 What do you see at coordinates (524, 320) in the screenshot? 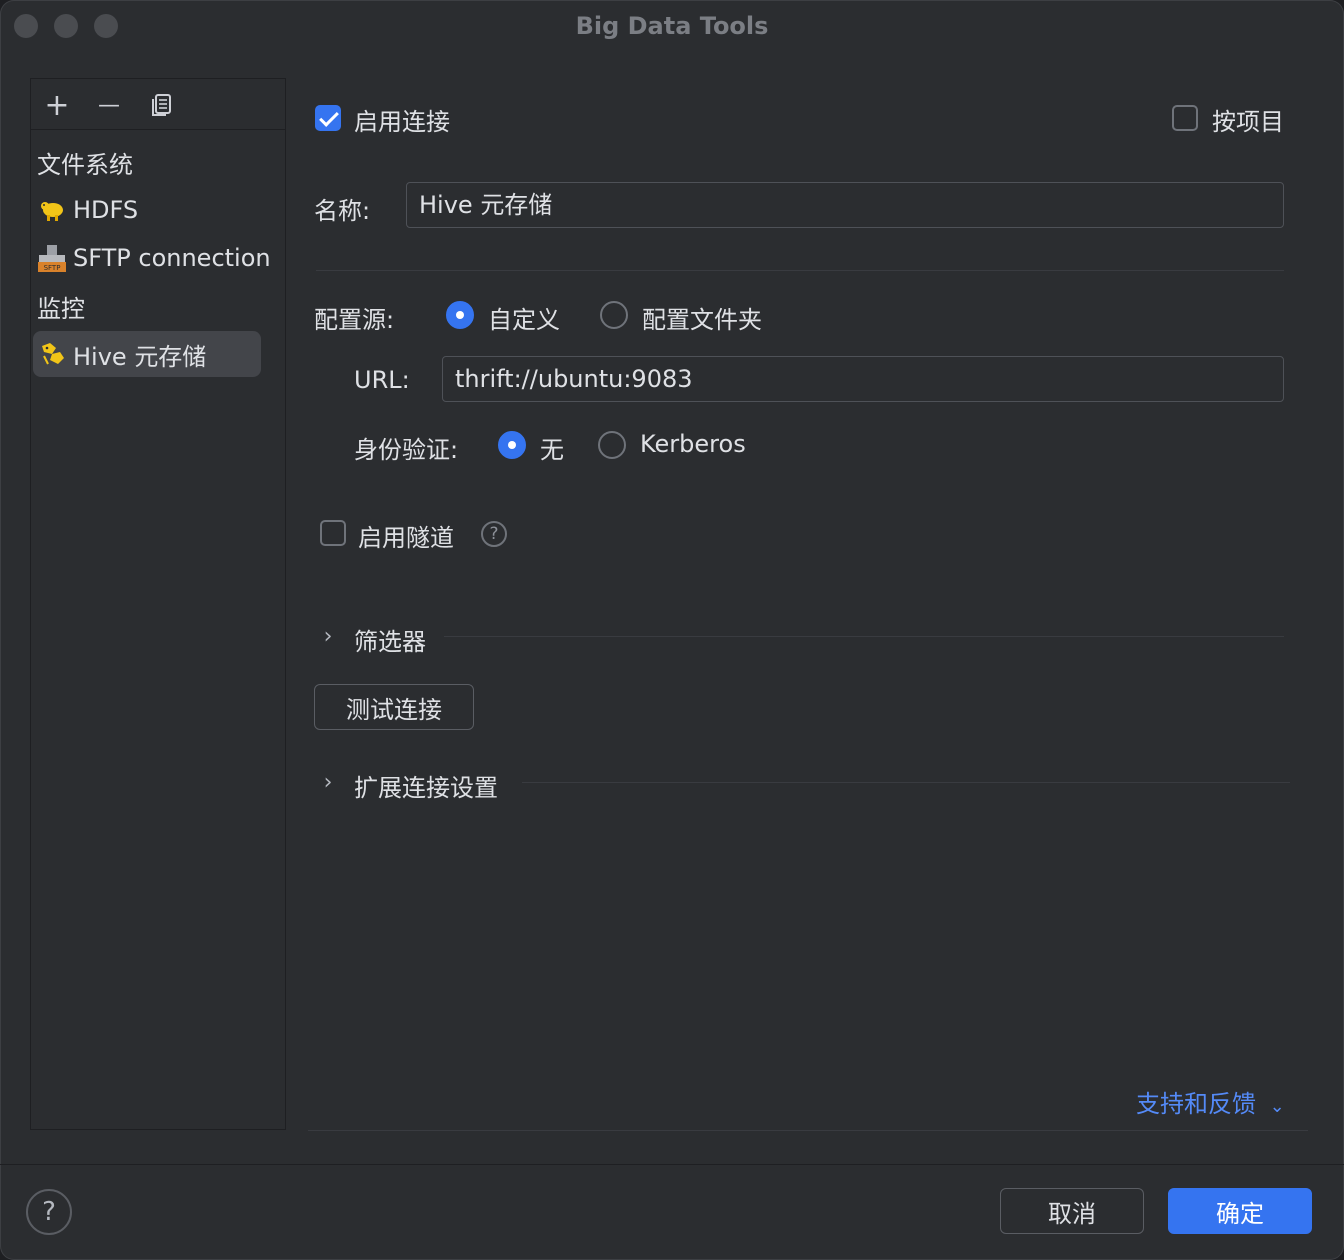
I see `config-source-custom-label: 自定义` at bounding box center [524, 320].